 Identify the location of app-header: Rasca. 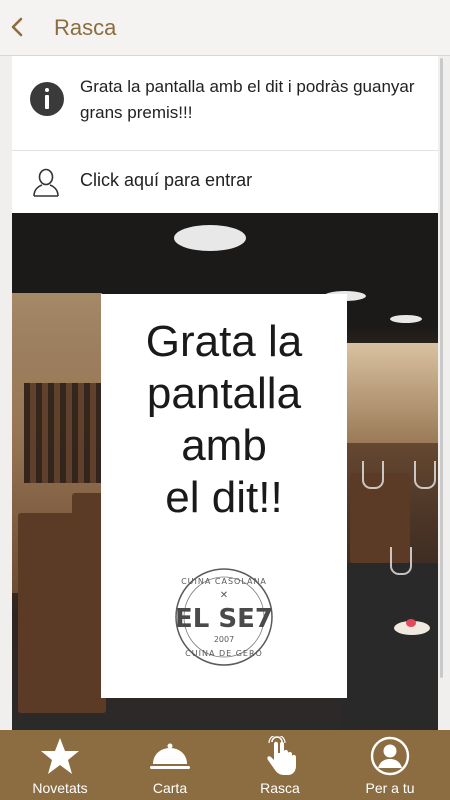
(225, 28).